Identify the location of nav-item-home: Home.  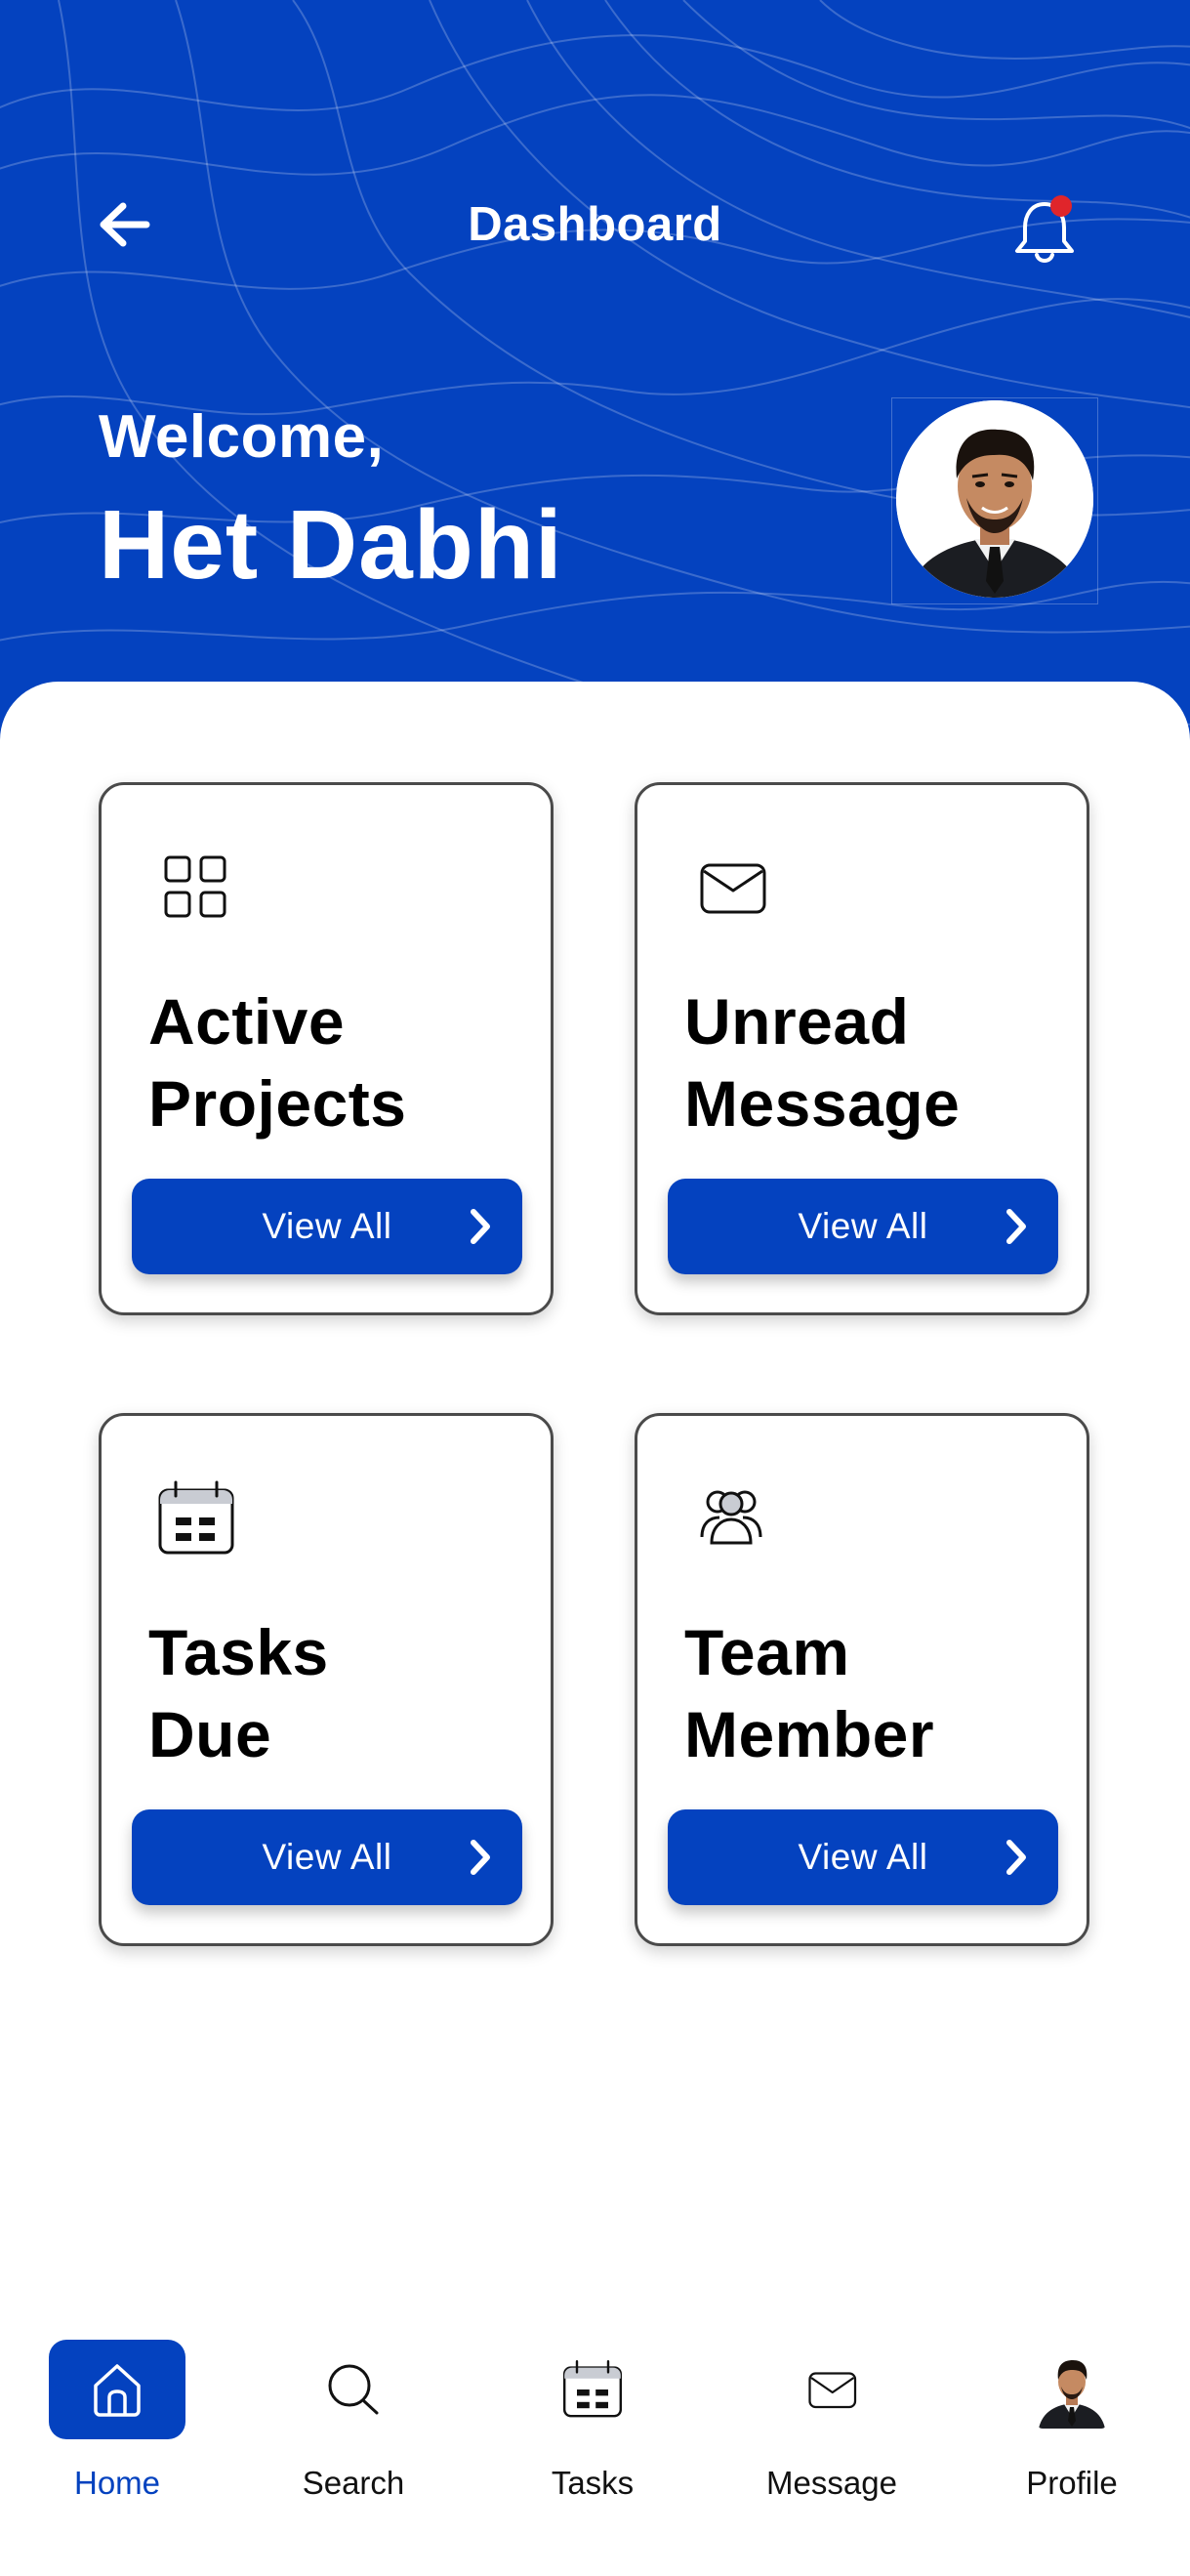
(117, 2427).